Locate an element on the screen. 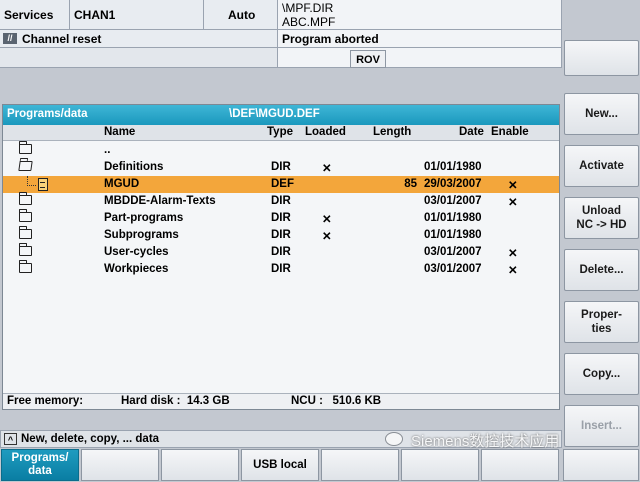 Image resolution: width=640 pixels, height=482 pixels. program-path: \MPF.DIR is located at coordinates (308, 8).